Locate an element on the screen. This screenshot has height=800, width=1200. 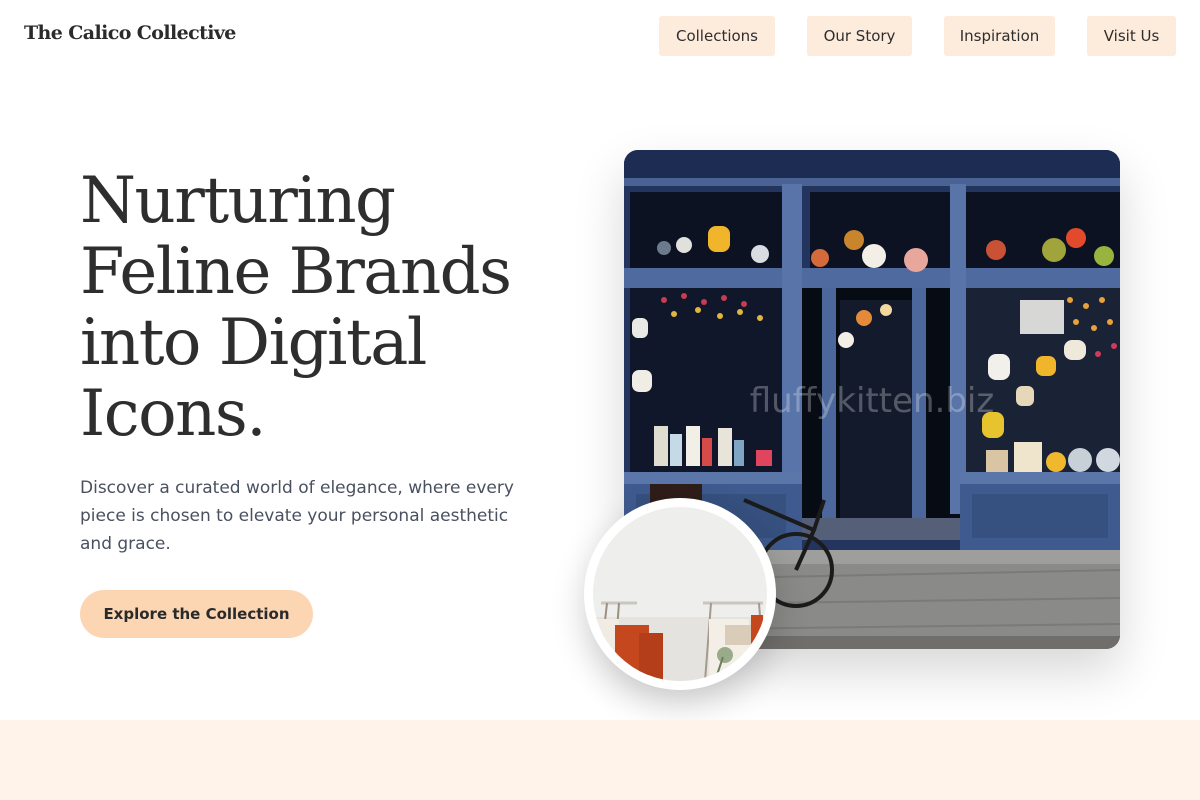
boutique-thumbnail is located at coordinates (680, 594).